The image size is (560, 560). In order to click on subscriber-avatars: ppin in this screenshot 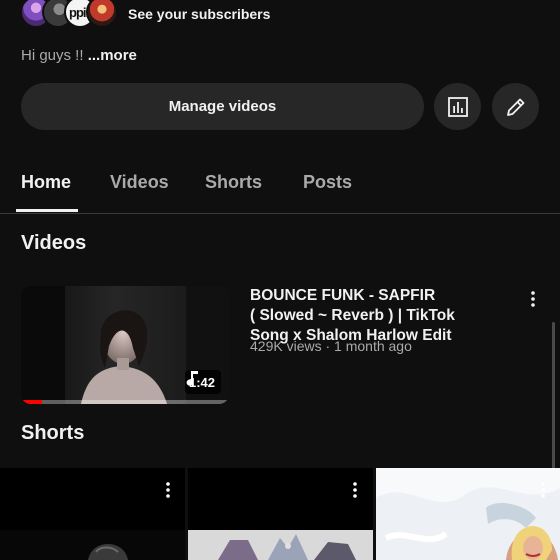, I will do `click(69, 14)`.